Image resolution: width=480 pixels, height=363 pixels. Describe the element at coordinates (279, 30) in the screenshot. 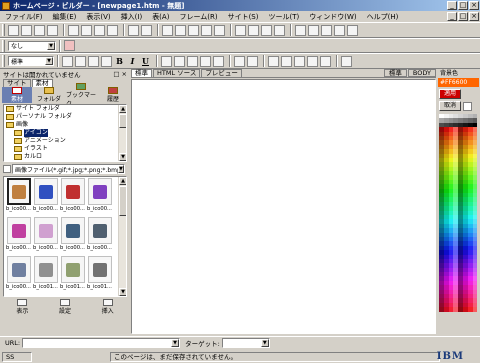

I see `spellcheck-icon` at that location.